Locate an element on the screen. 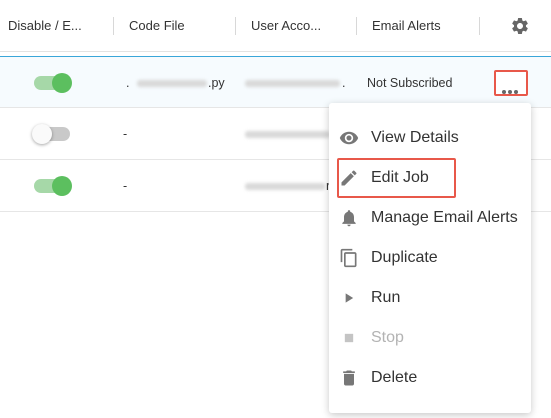 The image size is (551, 418). user-account-suffix: . is located at coordinates (344, 83).